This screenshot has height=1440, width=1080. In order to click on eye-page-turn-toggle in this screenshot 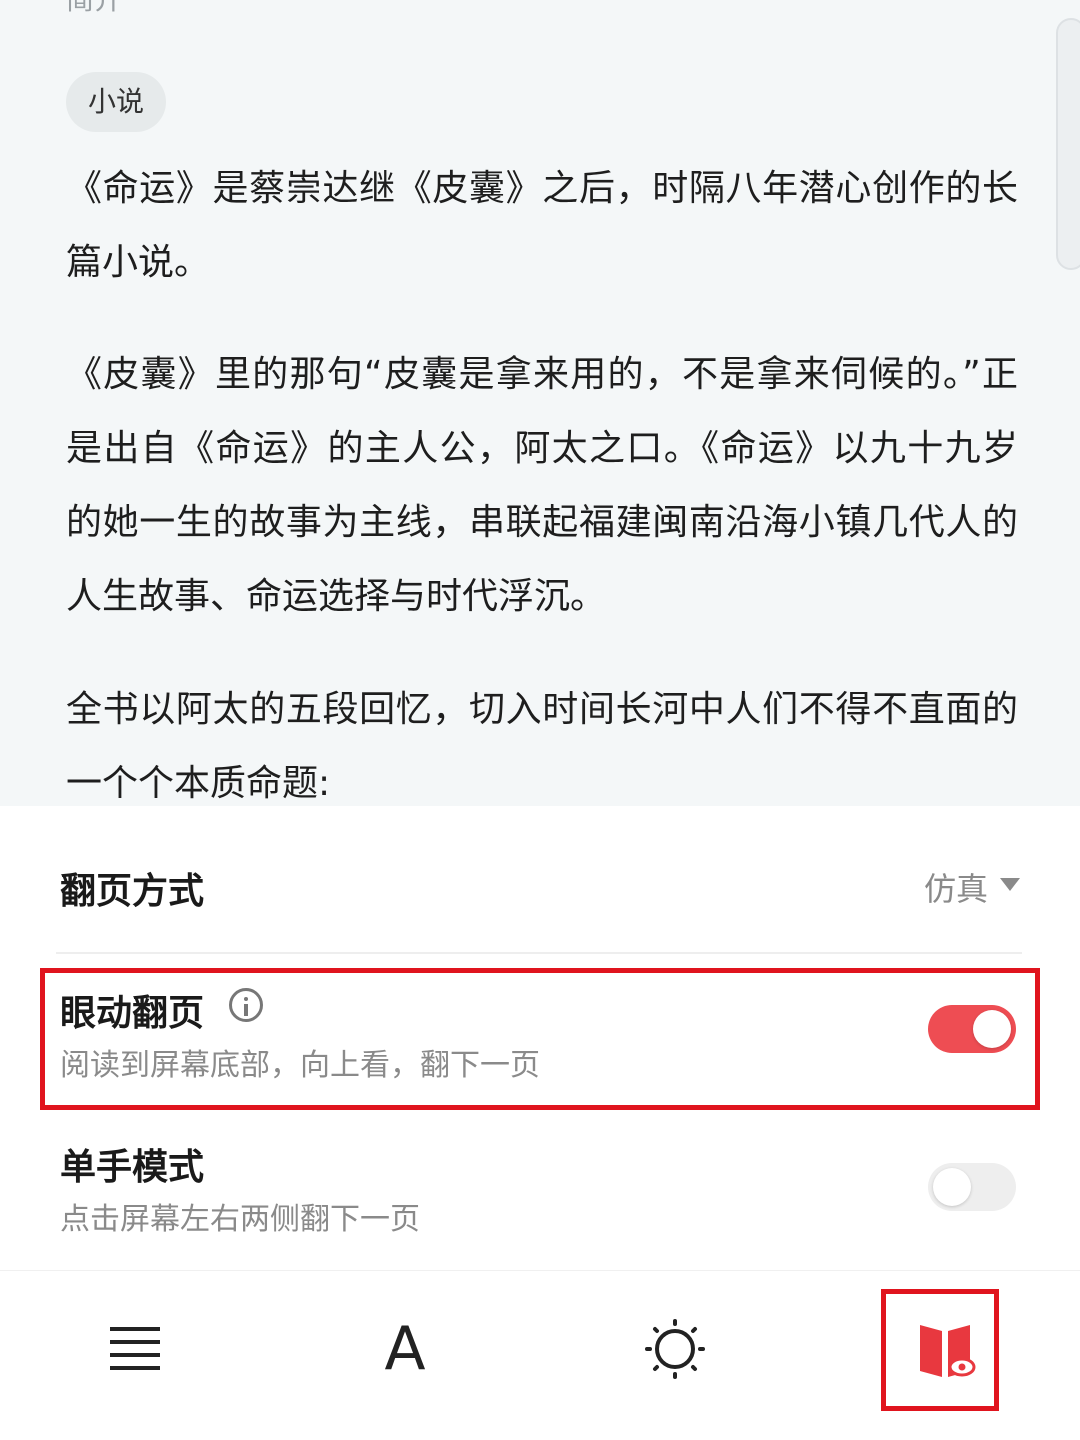, I will do `click(972, 1029)`.